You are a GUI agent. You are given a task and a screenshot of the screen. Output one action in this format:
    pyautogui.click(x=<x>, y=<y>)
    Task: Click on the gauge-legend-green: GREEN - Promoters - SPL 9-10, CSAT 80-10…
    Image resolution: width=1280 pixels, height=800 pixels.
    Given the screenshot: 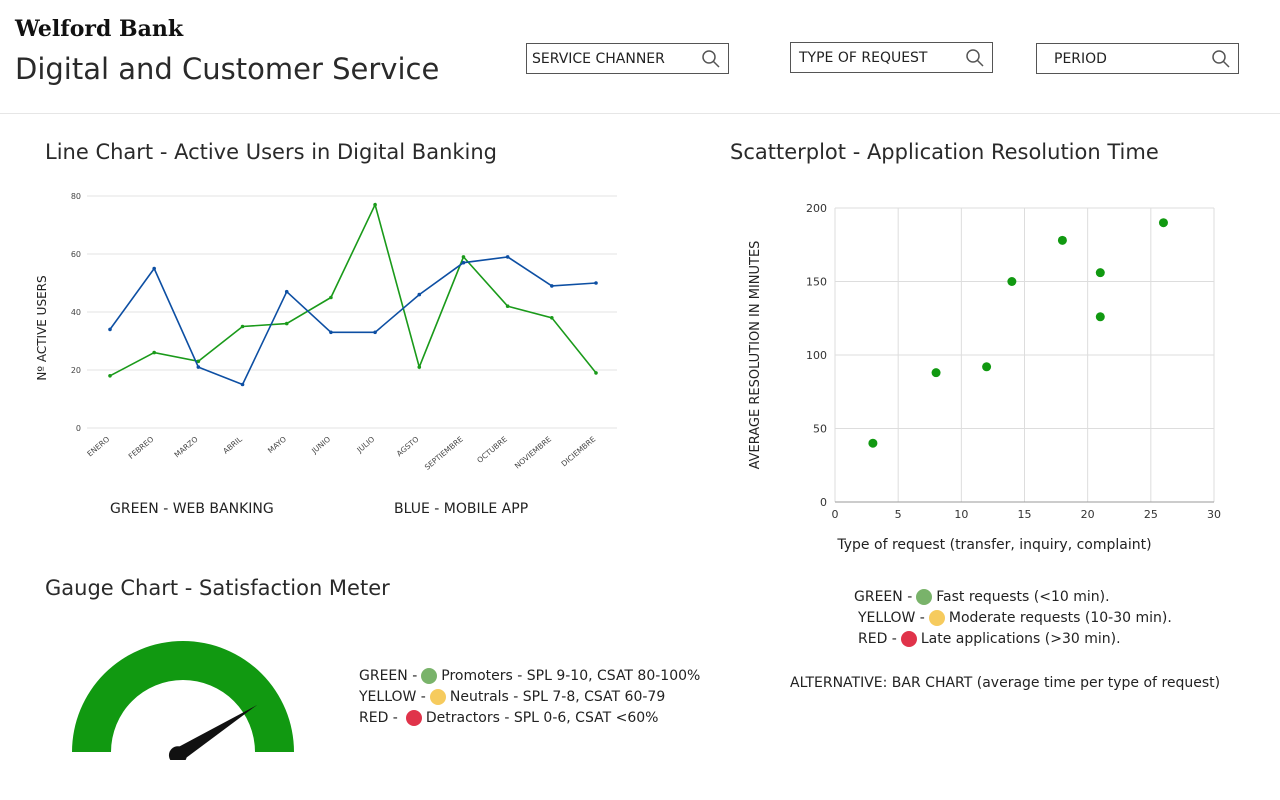 What is the action you would take?
    pyautogui.click(x=529, y=676)
    